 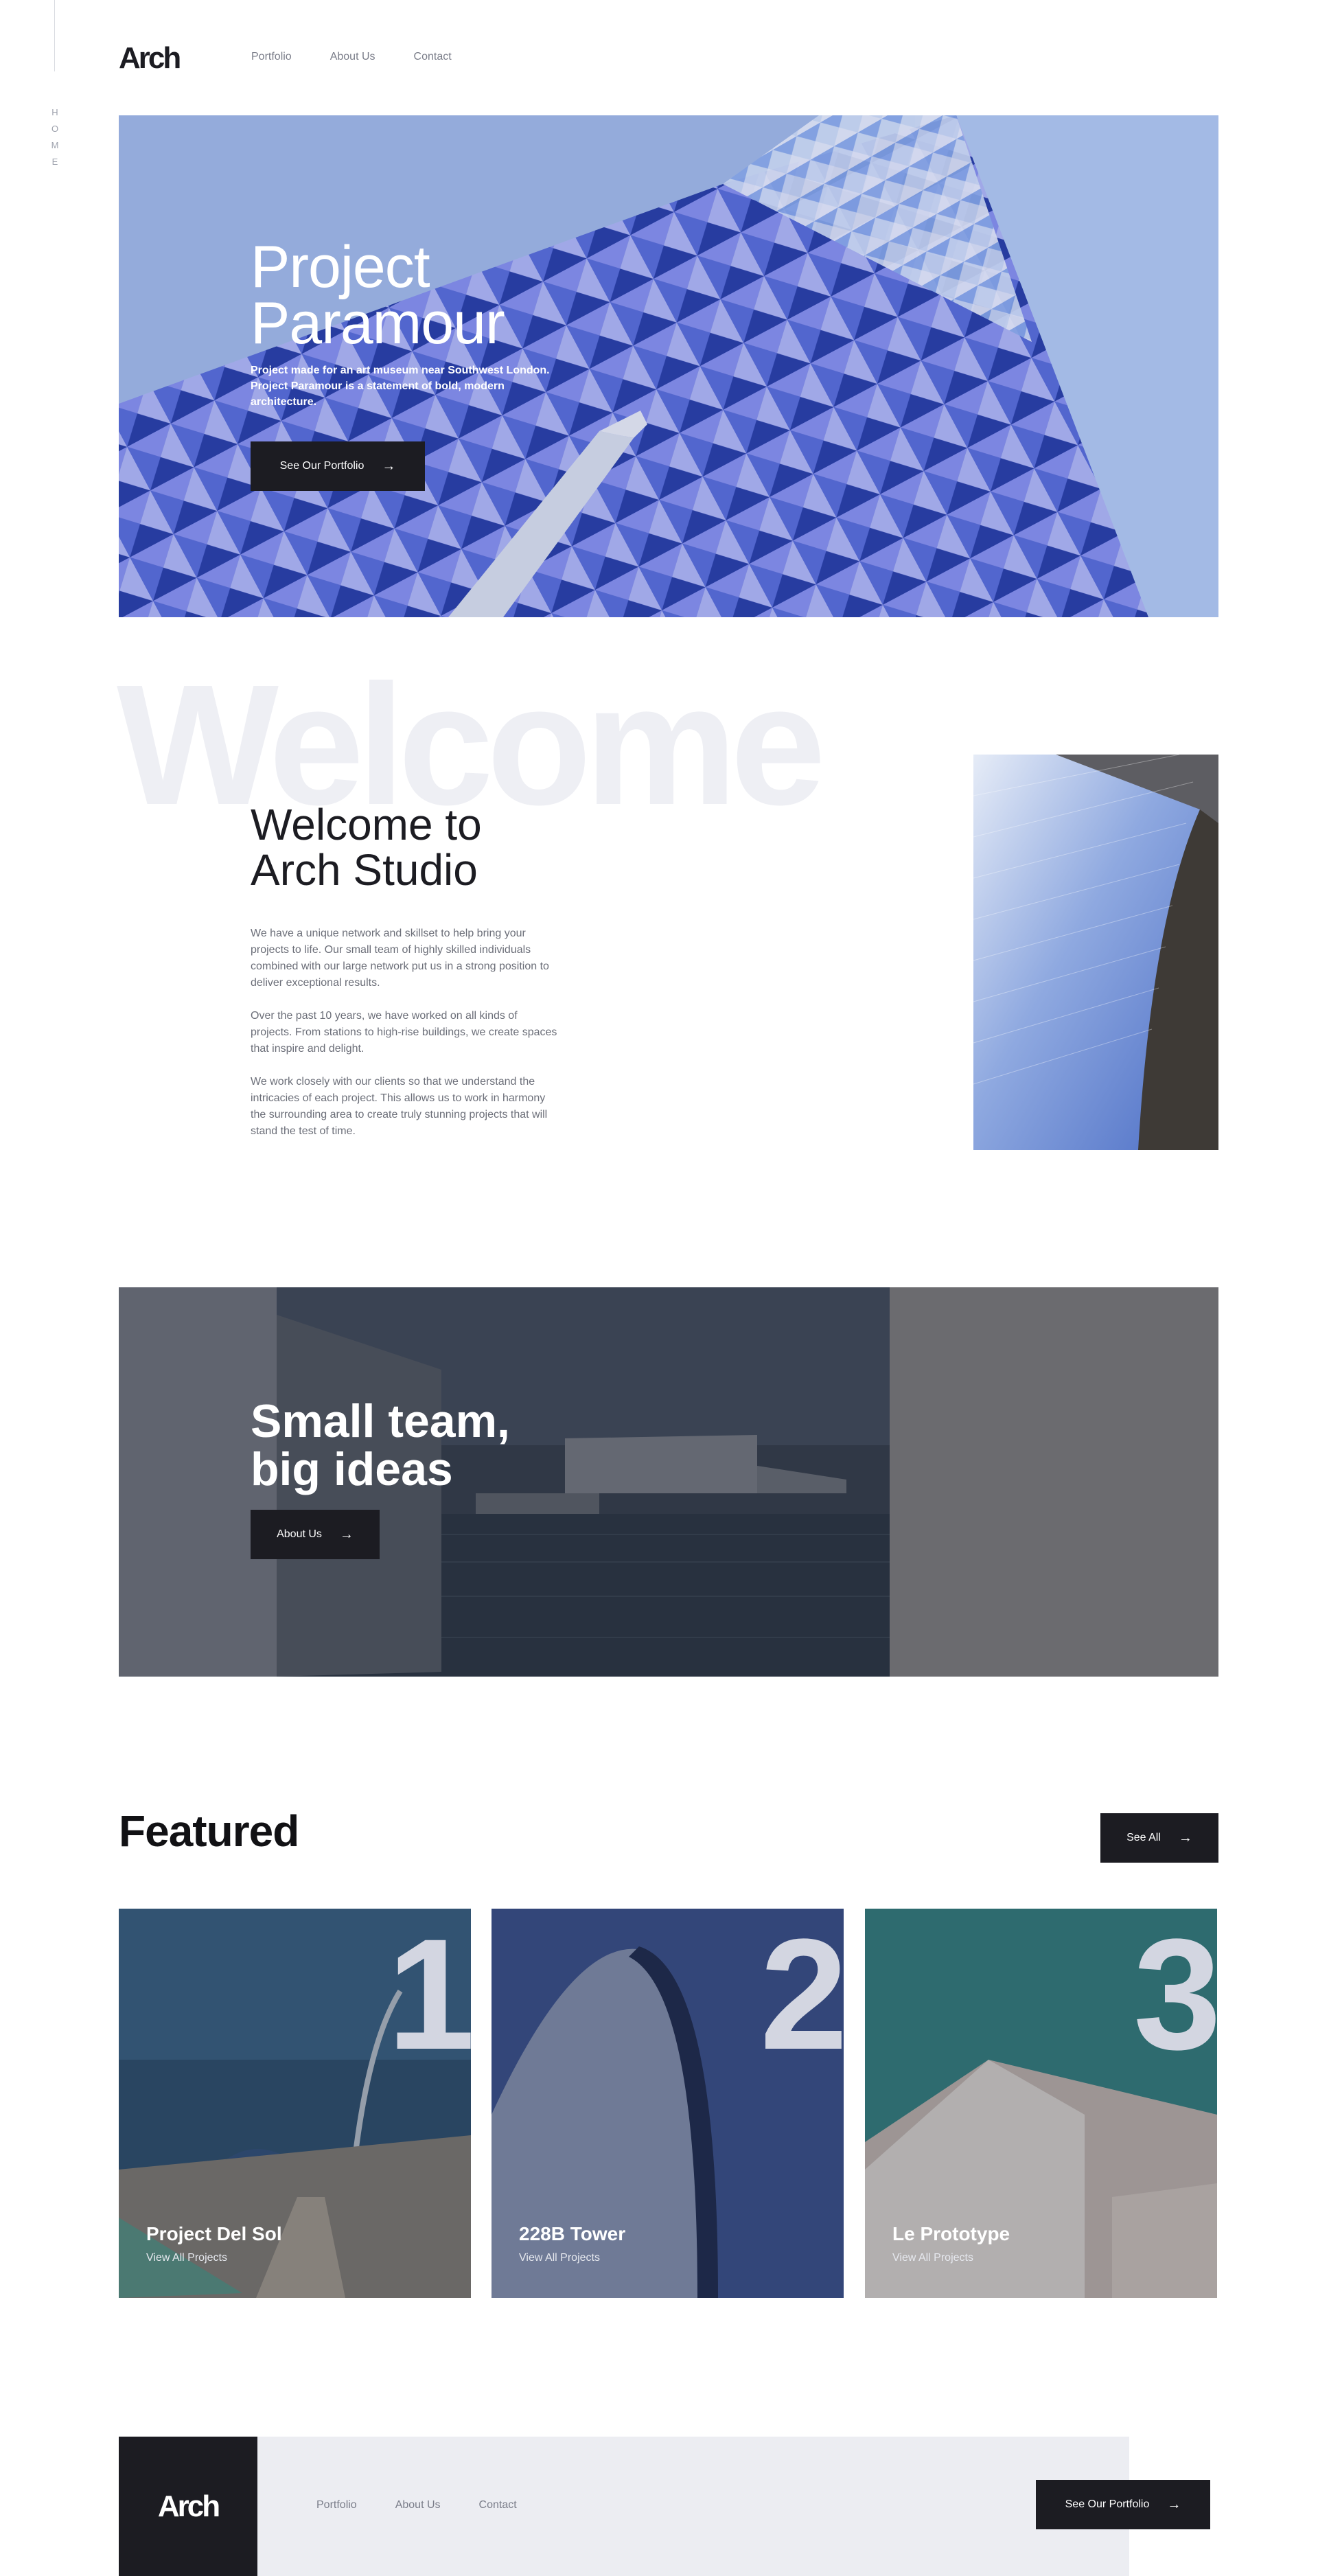 What do you see at coordinates (572, 2233) in the screenshot?
I see `card-project-name: 228B Tower` at bounding box center [572, 2233].